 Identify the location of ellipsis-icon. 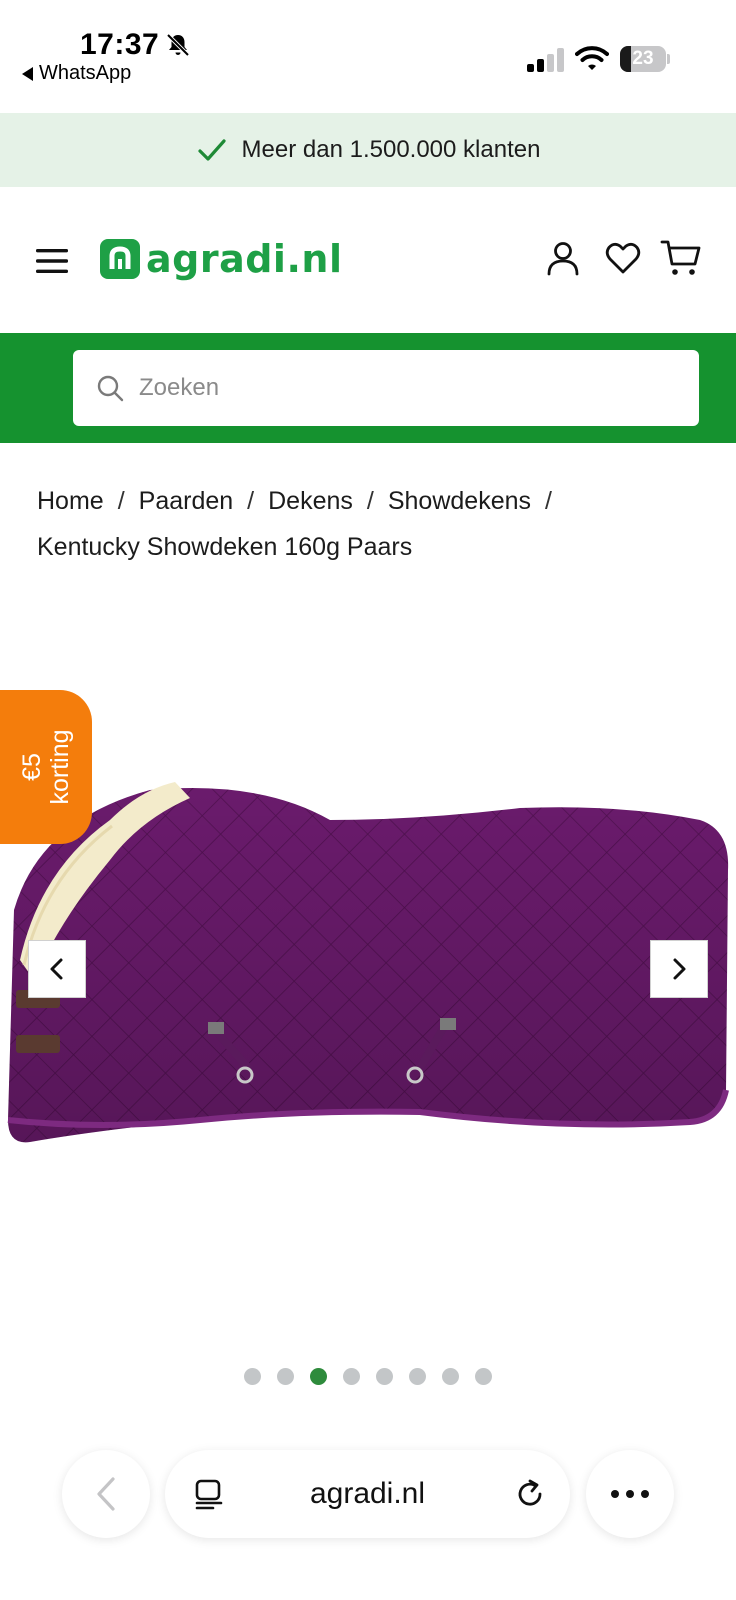
(630, 1494).